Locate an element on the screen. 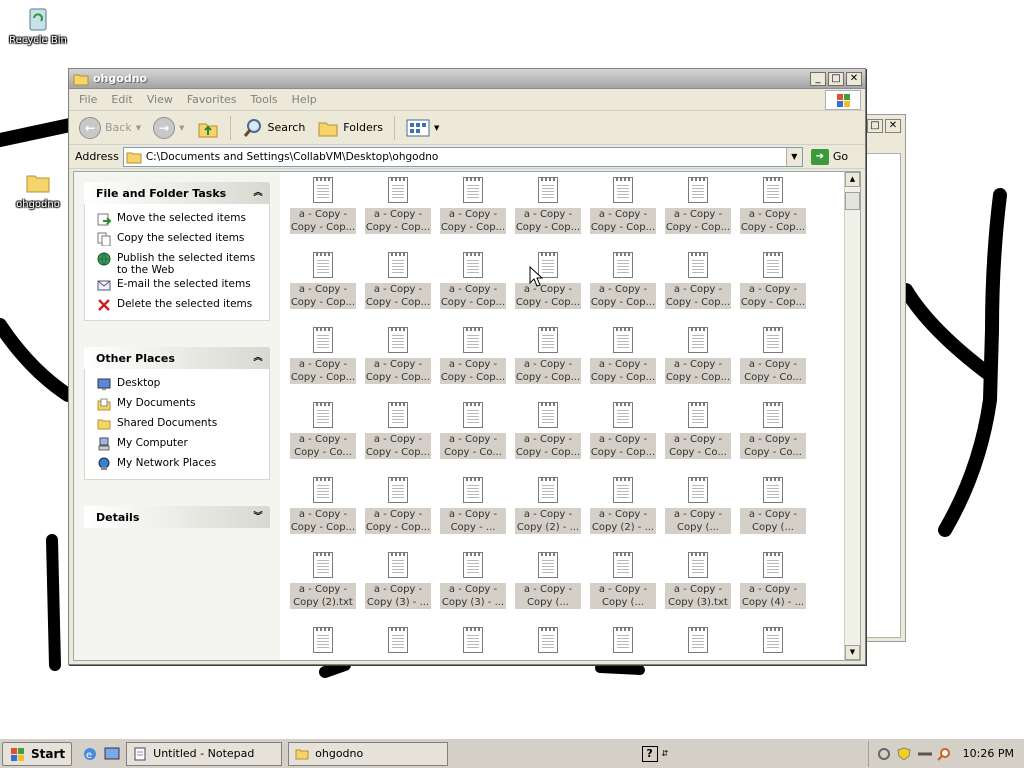 The height and width of the screenshot is (768, 1024). file-folder-tasks-header: File and Folder Tasks ︽ is located at coordinates (177, 193).